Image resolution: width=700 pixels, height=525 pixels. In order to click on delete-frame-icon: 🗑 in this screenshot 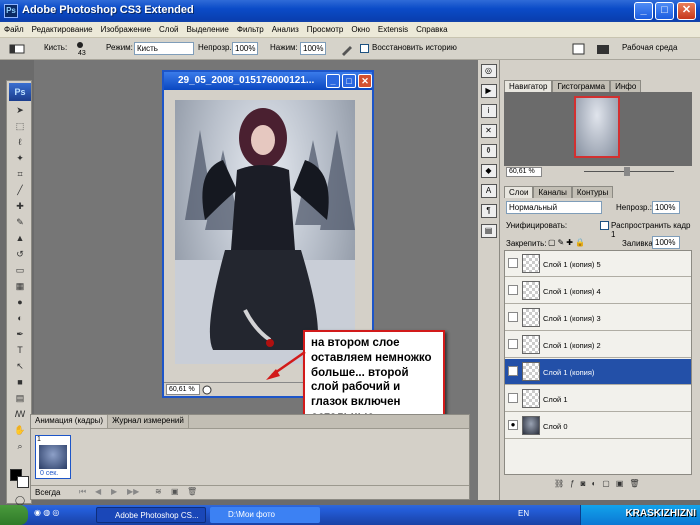, I will do `click(192, 491)`.